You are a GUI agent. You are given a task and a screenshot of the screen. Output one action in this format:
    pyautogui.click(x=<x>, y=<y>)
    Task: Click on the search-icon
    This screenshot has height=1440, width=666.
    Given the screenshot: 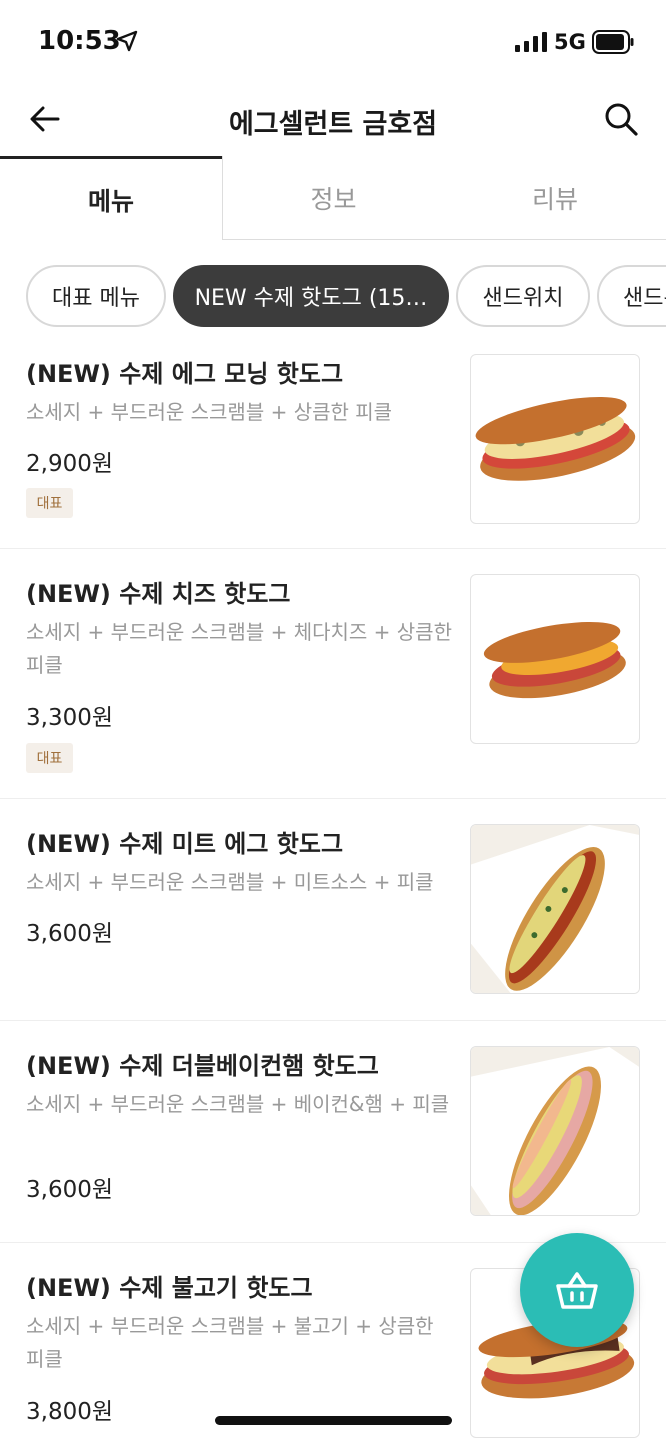 What is the action you would take?
    pyautogui.click(x=621, y=119)
    